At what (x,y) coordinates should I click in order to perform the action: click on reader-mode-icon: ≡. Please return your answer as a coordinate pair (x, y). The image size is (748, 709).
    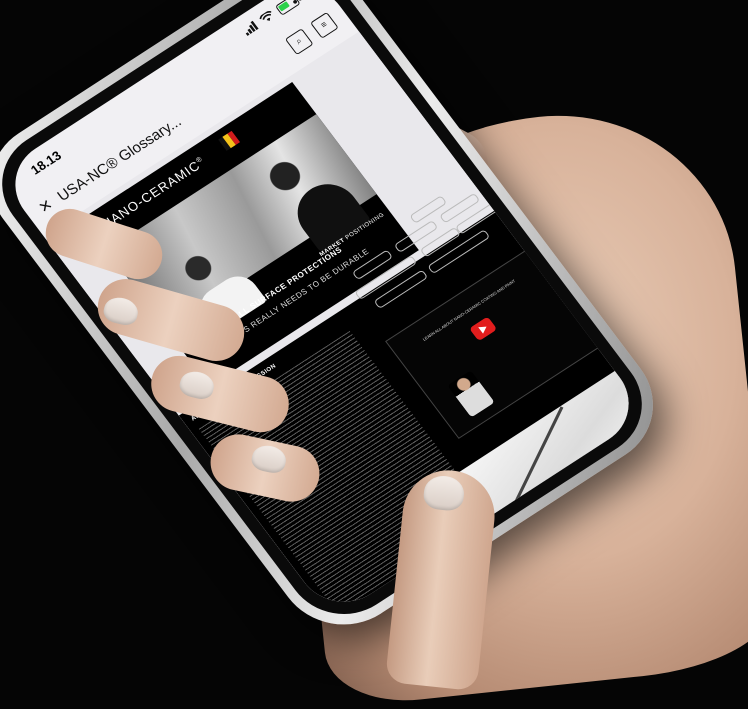
    Looking at the image, I should click on (324, 25).